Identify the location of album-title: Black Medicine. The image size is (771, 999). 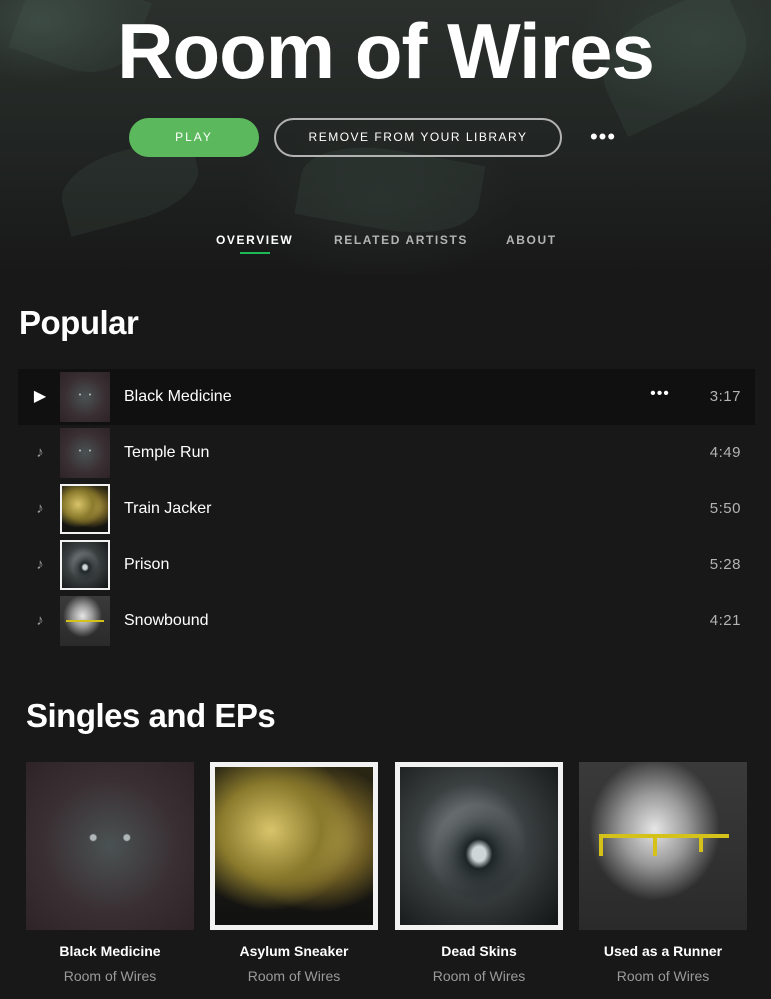
(110, 951).